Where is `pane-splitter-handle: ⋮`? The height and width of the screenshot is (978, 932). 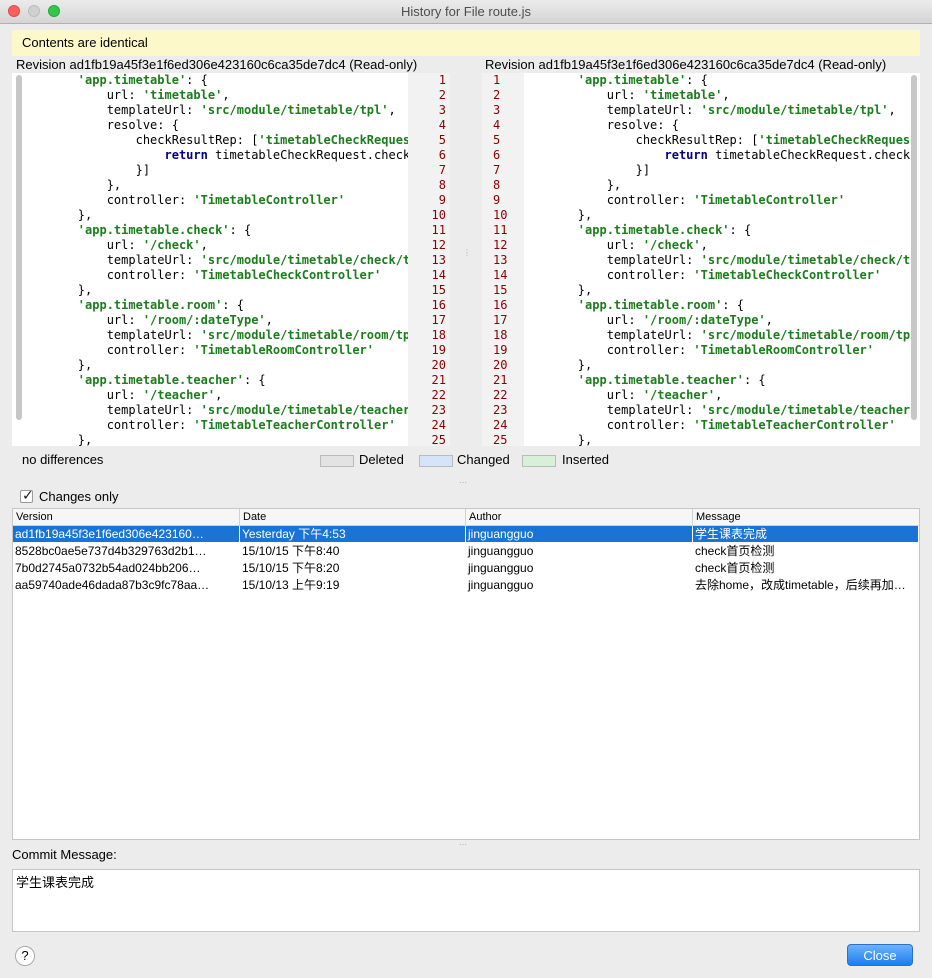 pane-splitter-handle: ⋮ is located at coordinates (467, 255).